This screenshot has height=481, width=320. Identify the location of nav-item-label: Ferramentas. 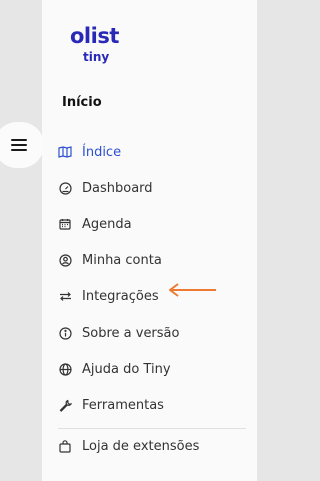
(123, 405).